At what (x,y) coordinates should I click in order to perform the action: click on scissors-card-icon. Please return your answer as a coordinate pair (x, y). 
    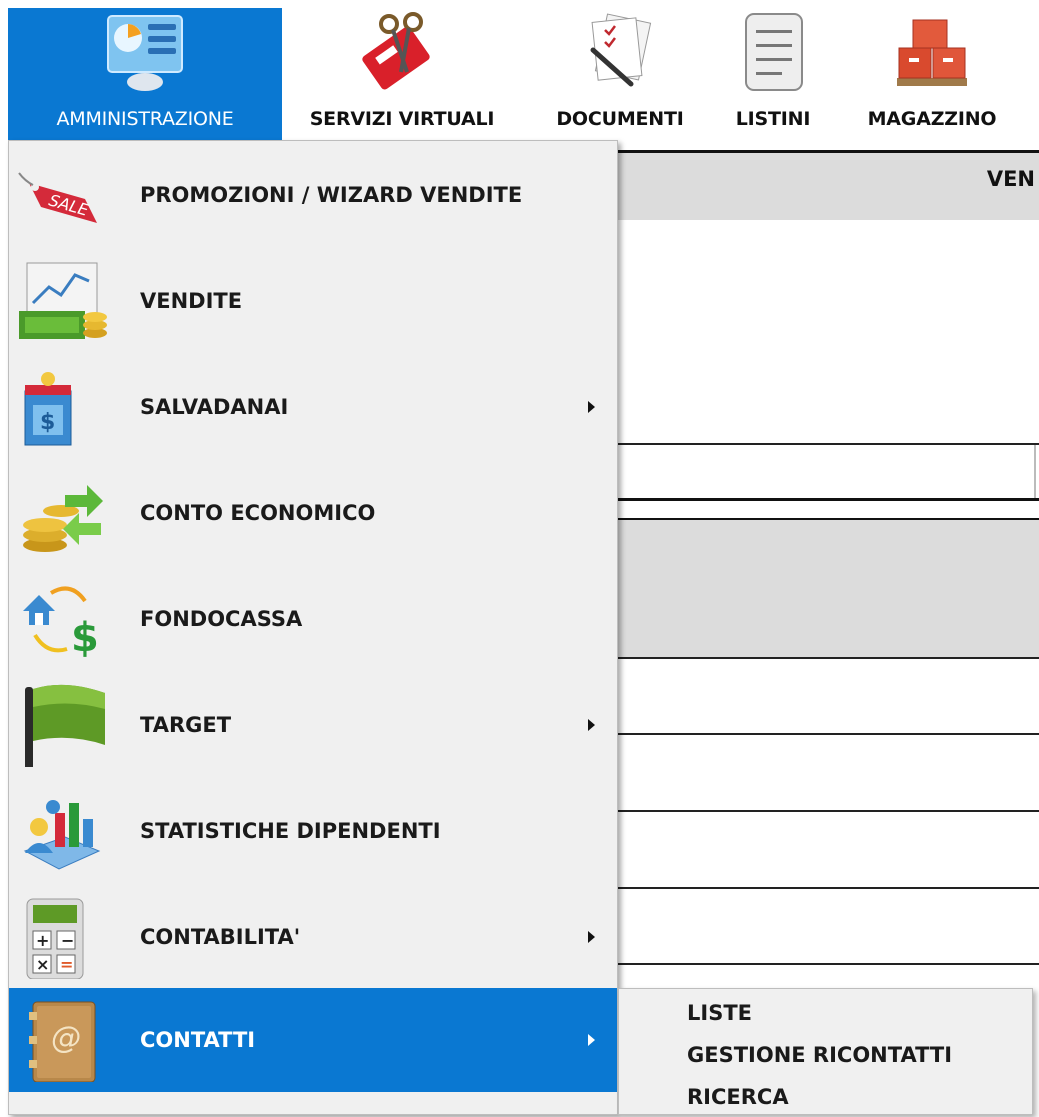
    Looking at the image, I should click on (396, 51).